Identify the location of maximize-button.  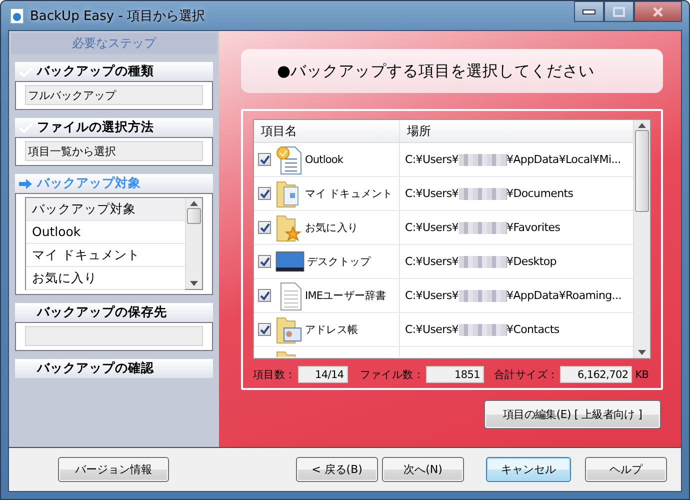
(619, 11).